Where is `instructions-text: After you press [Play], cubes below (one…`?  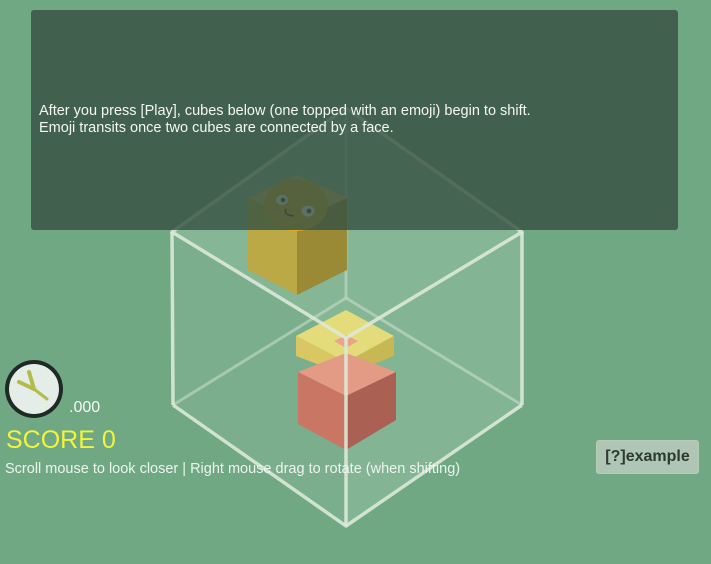
instructions-text: After you press [Play], cubes below (one… is located at coordinates (285, 119).